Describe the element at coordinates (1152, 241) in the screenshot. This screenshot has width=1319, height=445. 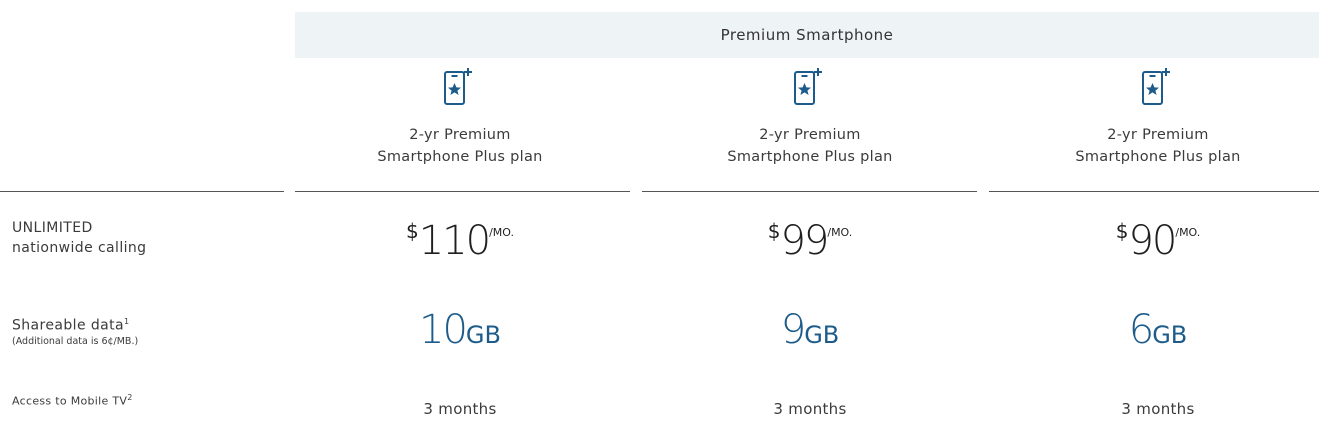
I see `price-amount: 90` at that location.